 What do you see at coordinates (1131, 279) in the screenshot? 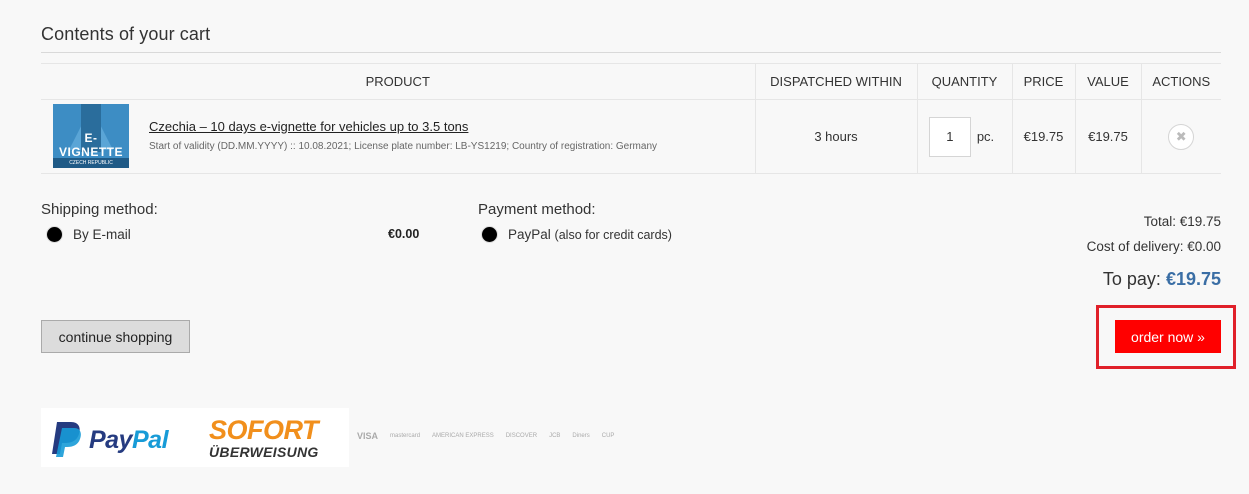
I see `to-pay-label: To pay:` at bounding box center [1131, 279].